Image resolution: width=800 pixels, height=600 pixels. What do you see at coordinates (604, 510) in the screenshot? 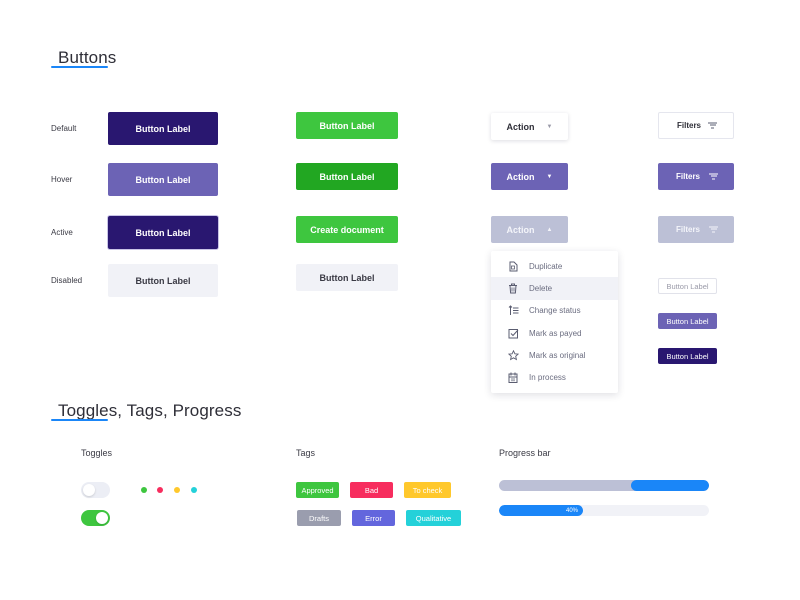
I see `progress-bar-labeled: 40%` at bounding box center [604, 510].